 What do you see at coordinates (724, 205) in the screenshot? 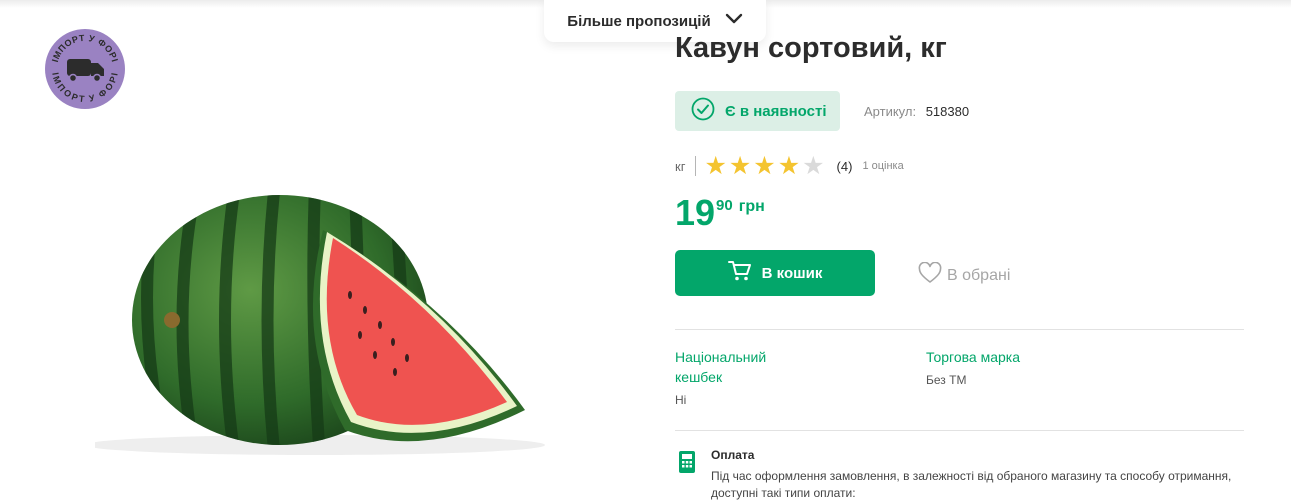
I see `price-cents: 90` at bounding box center [724, 205].